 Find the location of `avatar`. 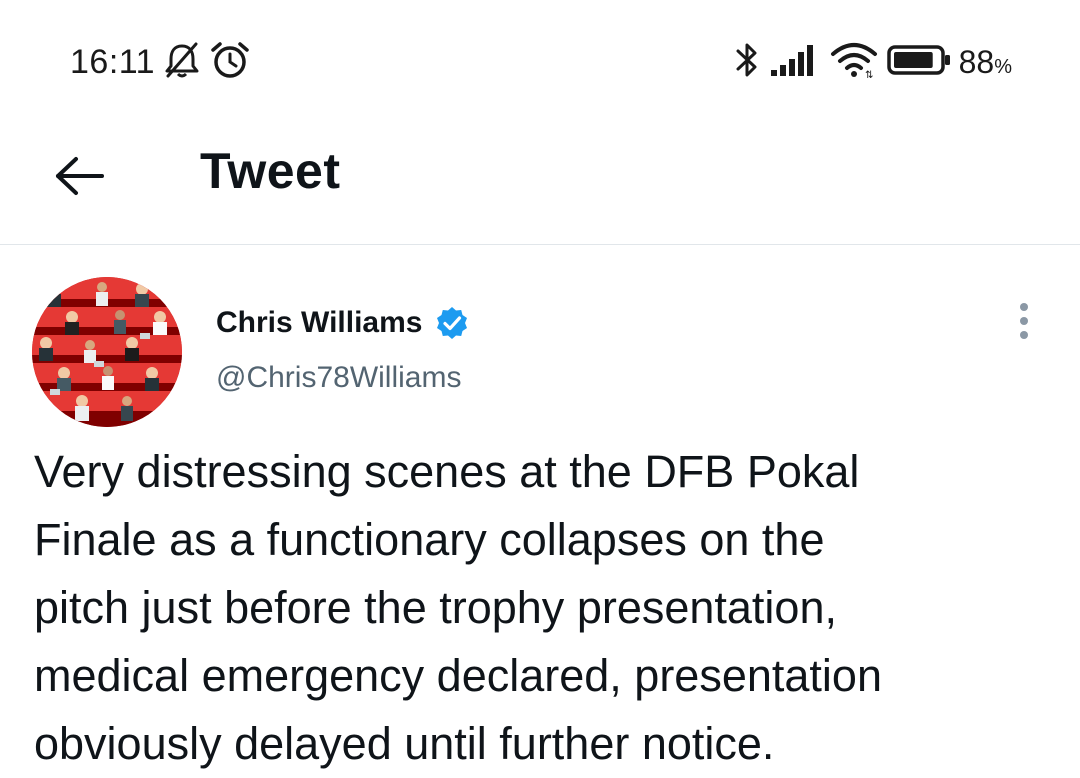

avatar is located at coordinates (107, 352).